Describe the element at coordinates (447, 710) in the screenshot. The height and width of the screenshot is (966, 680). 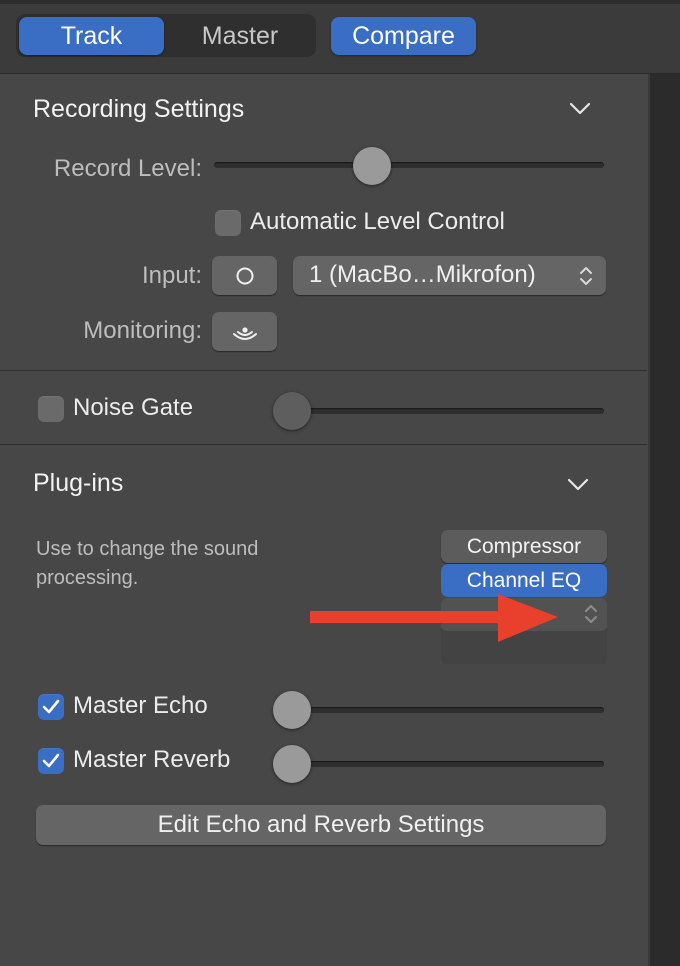
I see `master-echo-slider-track` at that location.